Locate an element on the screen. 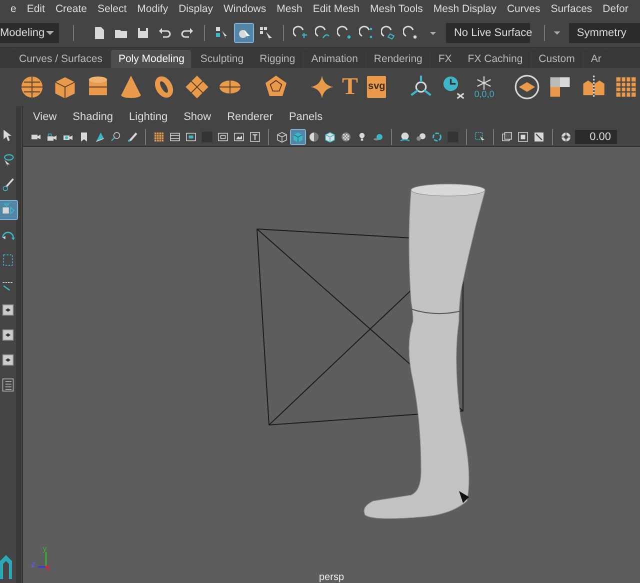  half-sphere-icon is located at coordinates (314, 137).